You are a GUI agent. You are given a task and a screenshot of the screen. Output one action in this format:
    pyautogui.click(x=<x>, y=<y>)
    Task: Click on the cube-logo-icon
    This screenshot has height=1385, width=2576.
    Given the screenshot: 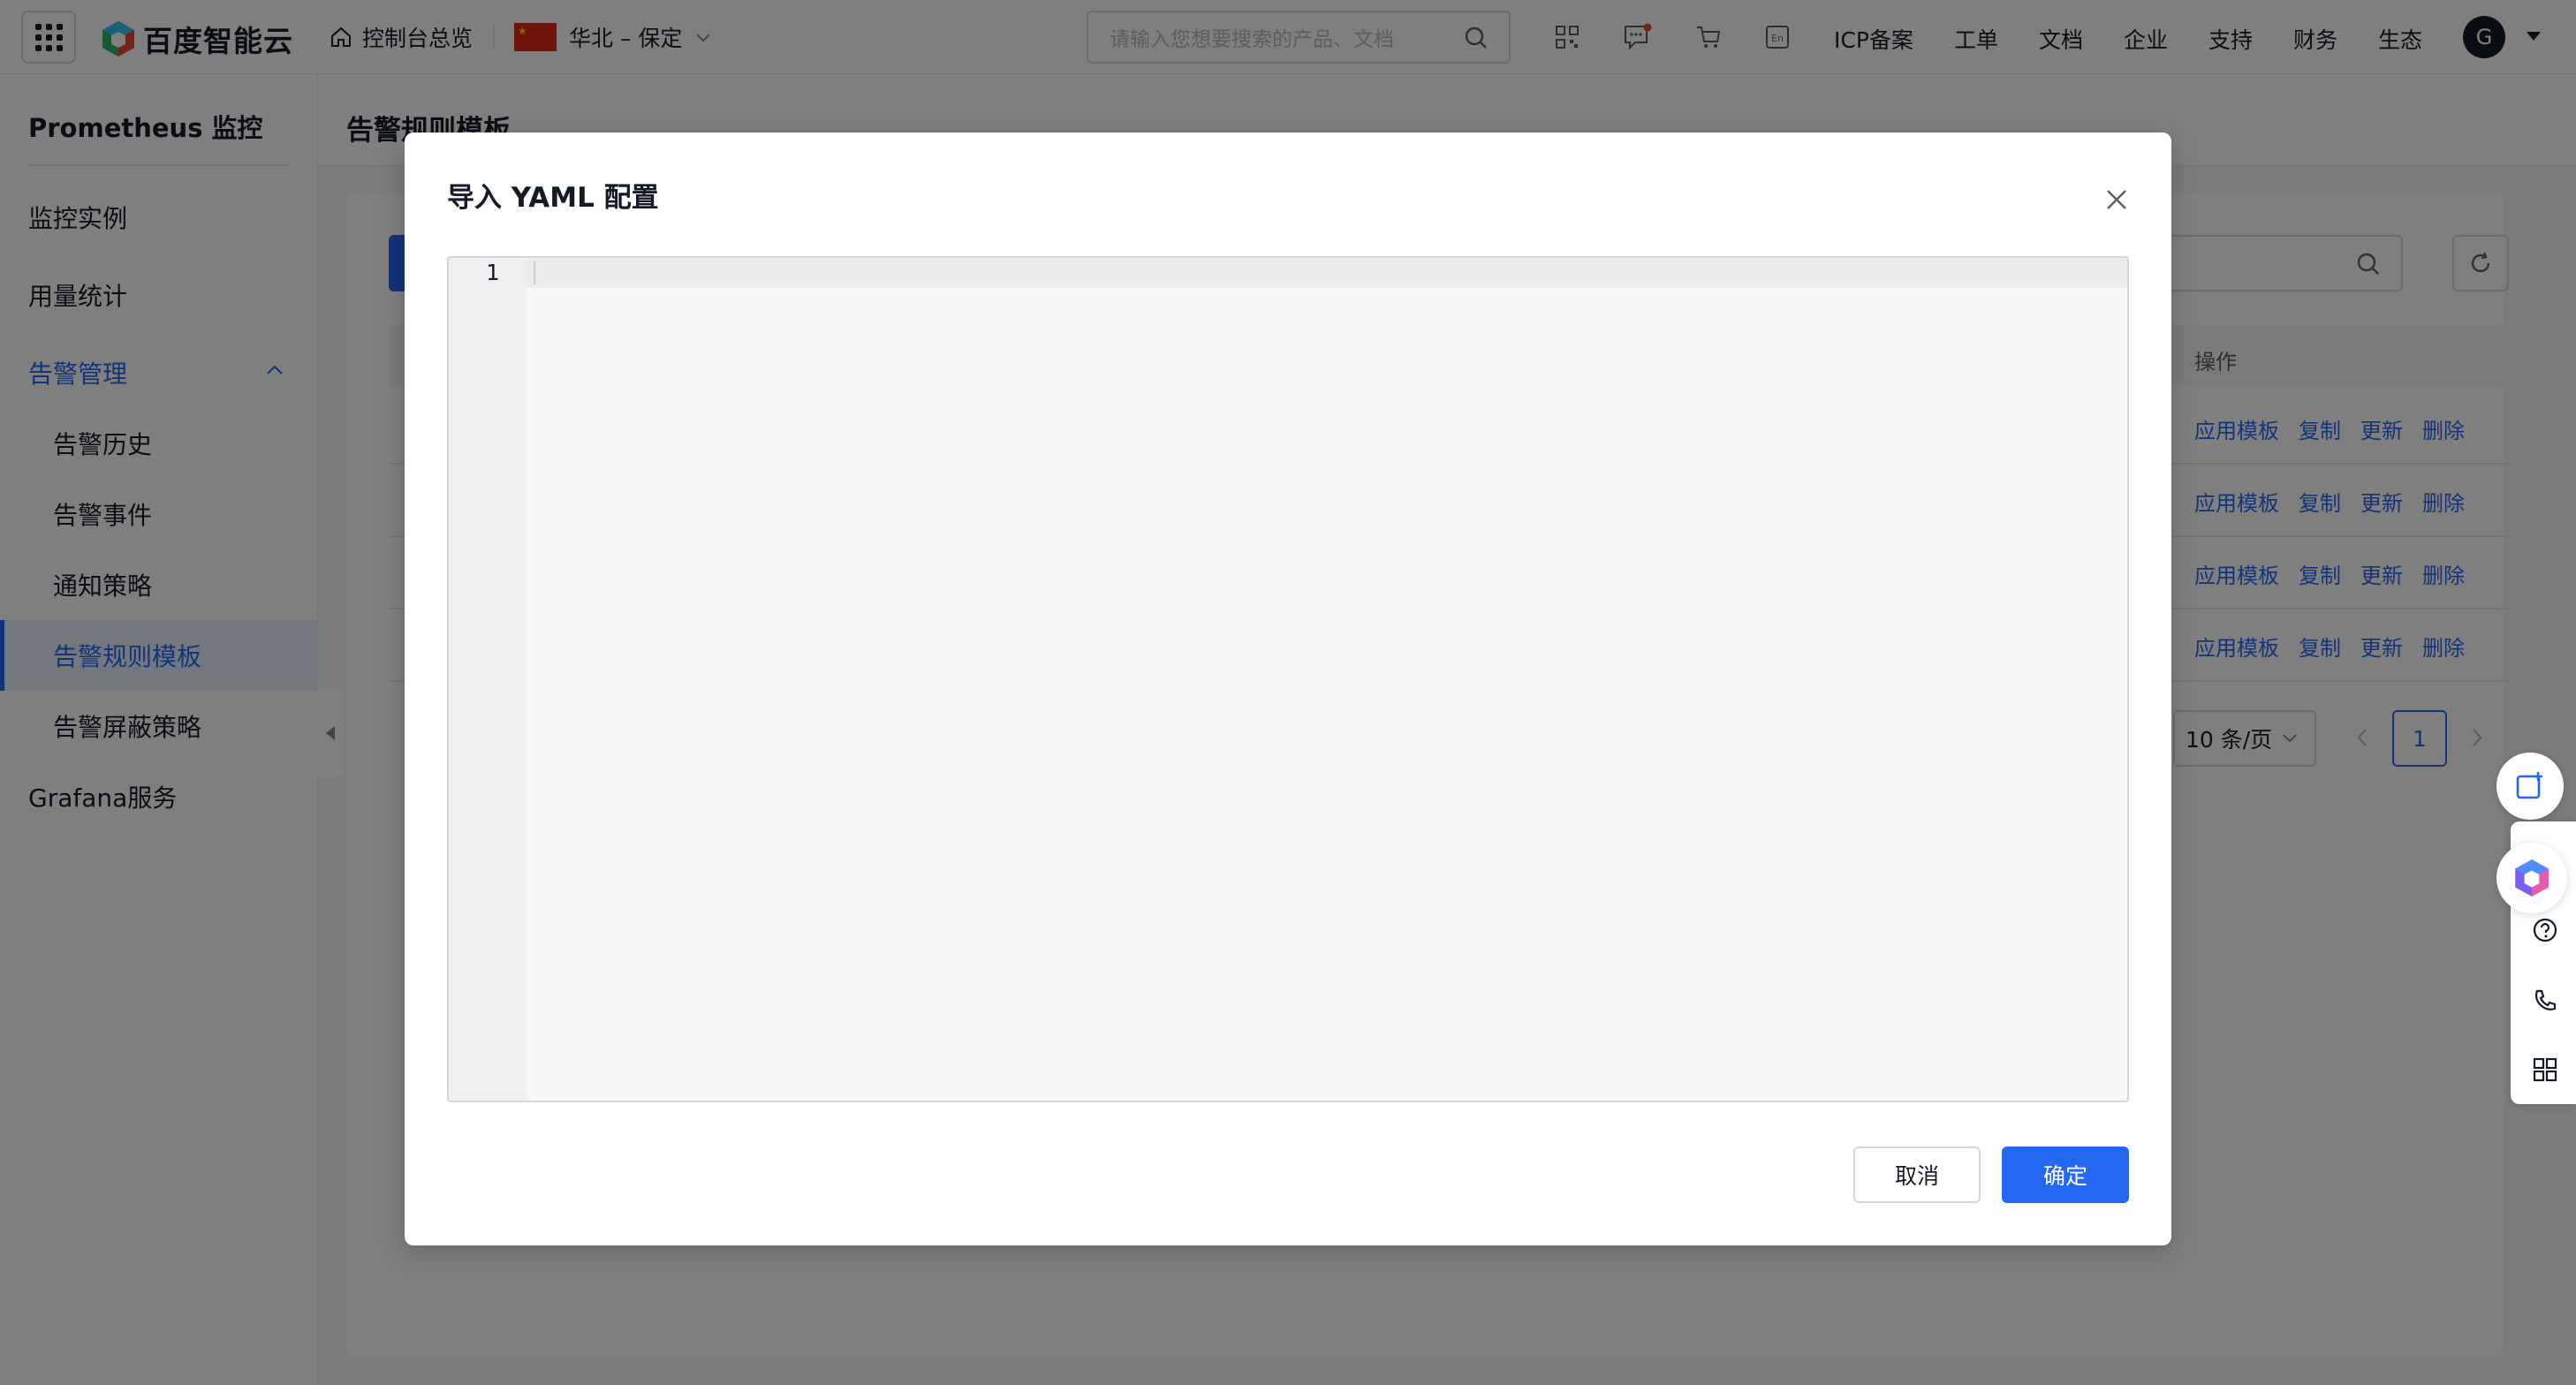 What is the action you would take?
    pyautogui.click(x=2532, y=878)
    